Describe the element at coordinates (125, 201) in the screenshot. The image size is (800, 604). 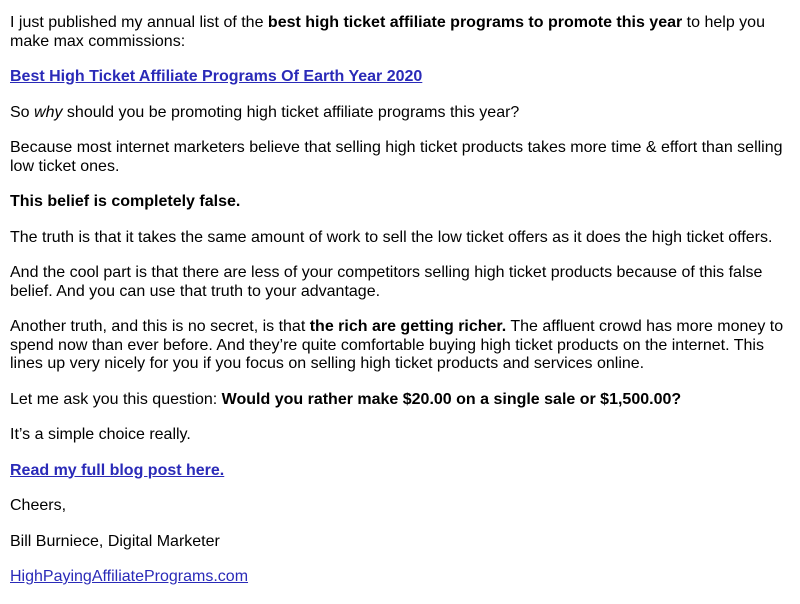
I see `belief-bold-text: This belief is completely false.` at that location.